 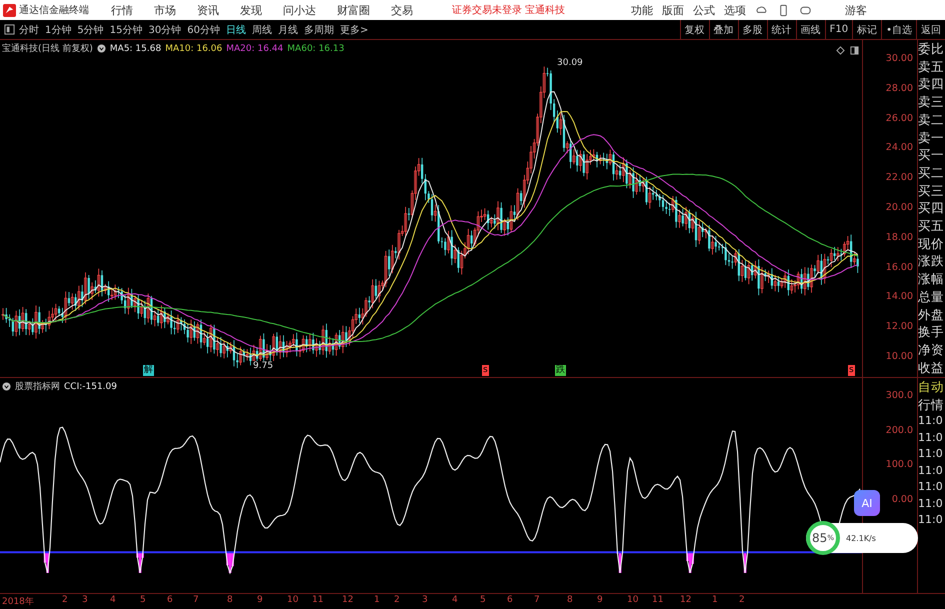 What do you see at coordinates (165, 10) in the screenshot?
I see `menu-item: 市场` at bounding box center [165, 10].